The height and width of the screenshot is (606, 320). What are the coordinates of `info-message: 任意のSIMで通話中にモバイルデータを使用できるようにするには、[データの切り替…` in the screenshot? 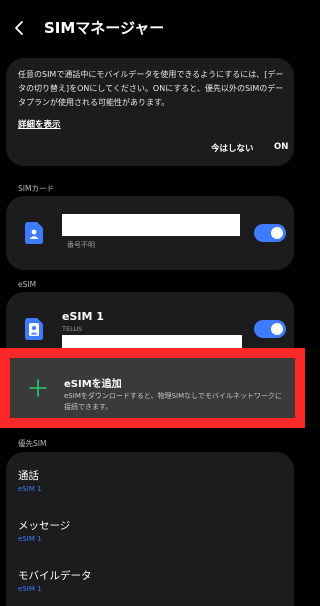 It's located at (151, 88).